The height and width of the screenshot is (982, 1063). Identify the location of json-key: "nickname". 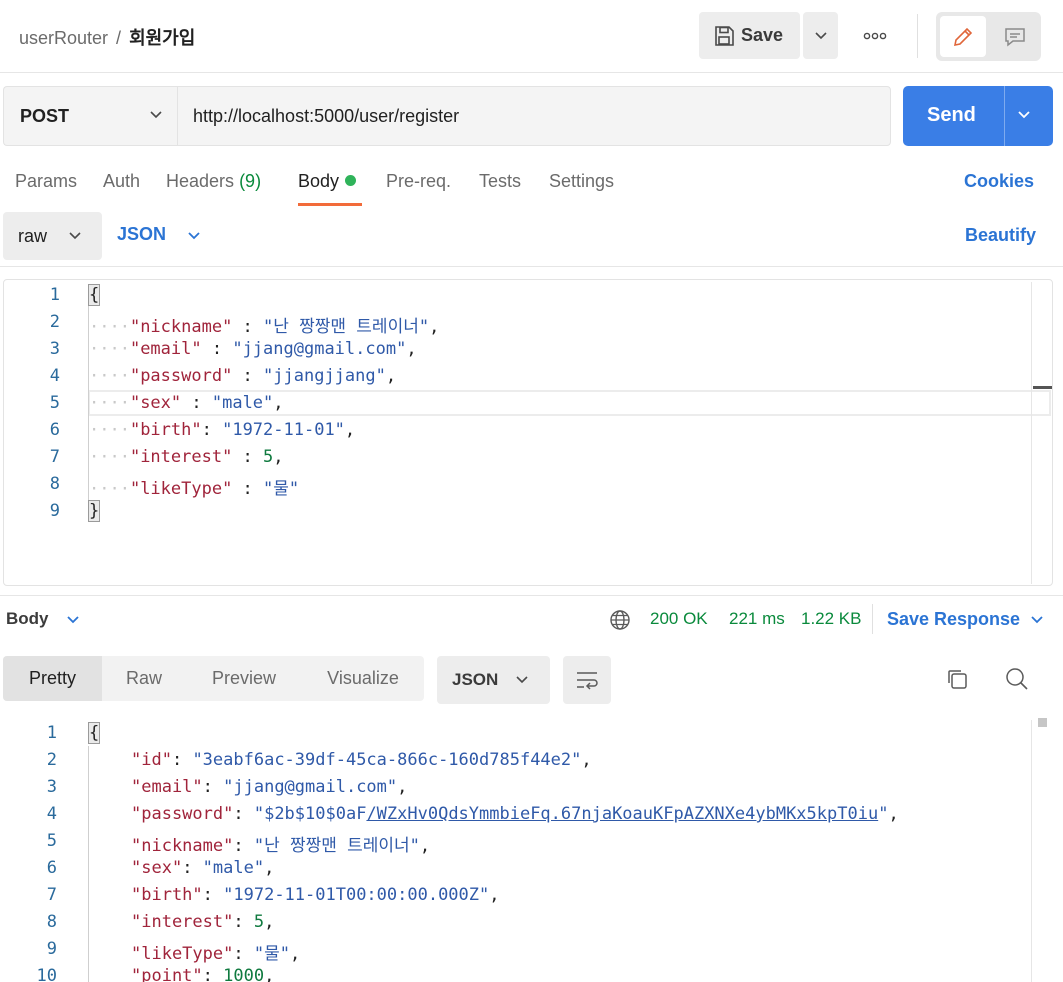
(182, 846).